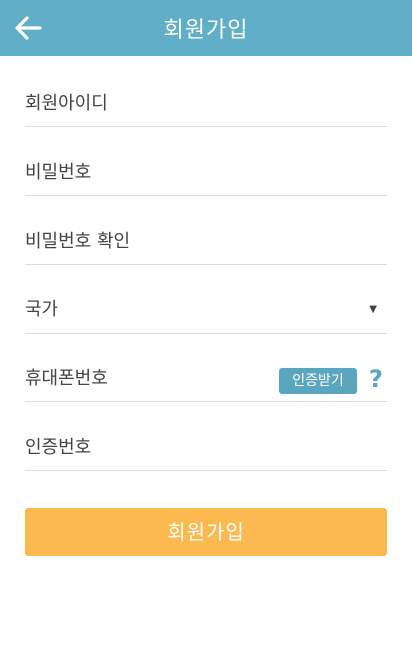 The height and width of the screenshot is (659, 412). I want to click on password-confirm-field, so click(206, 241).